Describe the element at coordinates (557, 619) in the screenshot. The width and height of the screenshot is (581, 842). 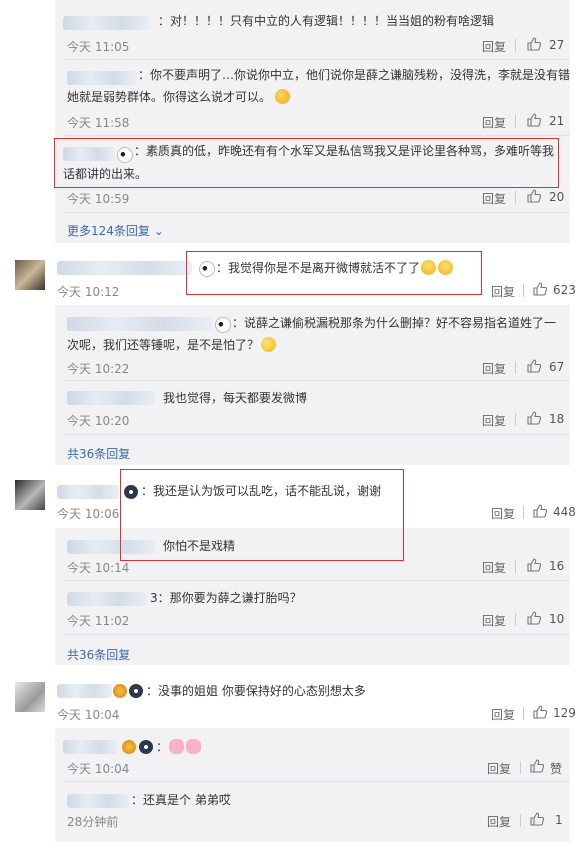
I see `like-count: 10` at that location.